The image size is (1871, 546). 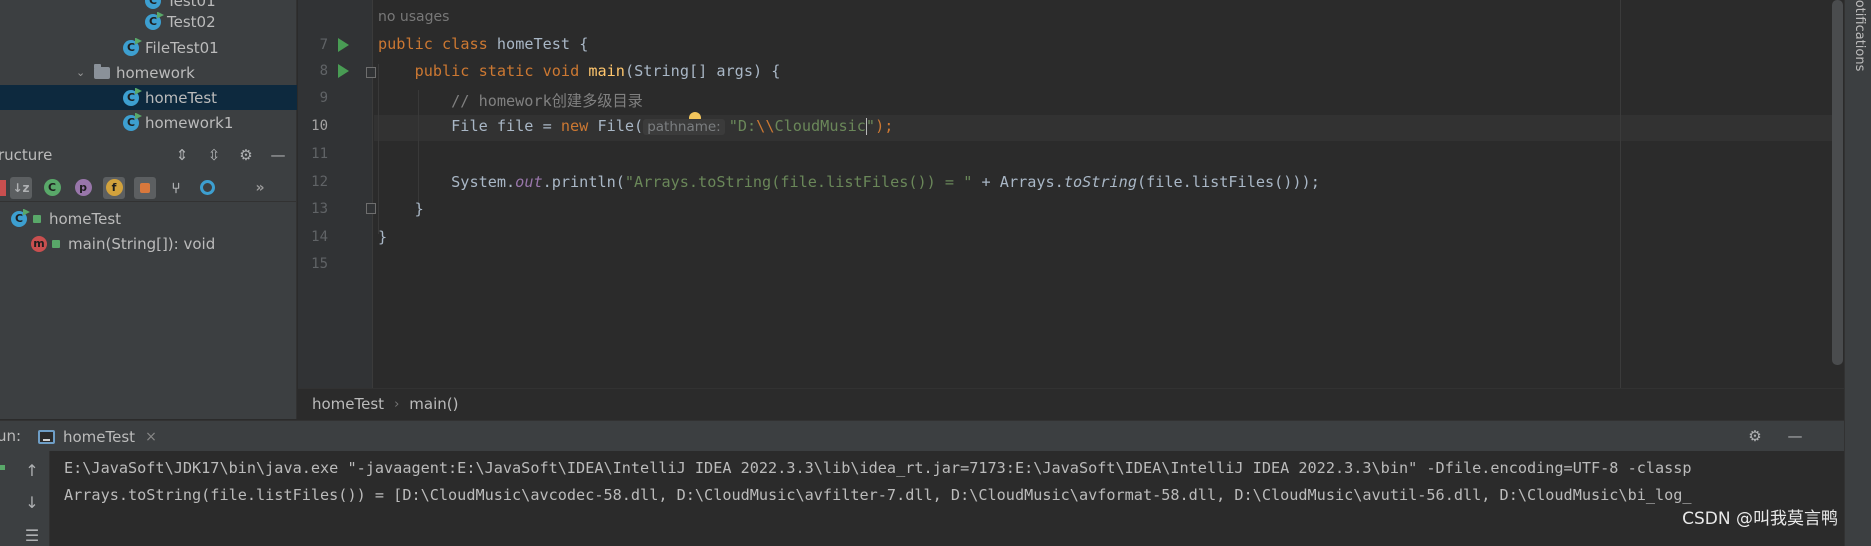 What do you see at coordinates (742, 126) in the screenshot?
I see `string-literal: "D:` at bounding box center [742, 126].